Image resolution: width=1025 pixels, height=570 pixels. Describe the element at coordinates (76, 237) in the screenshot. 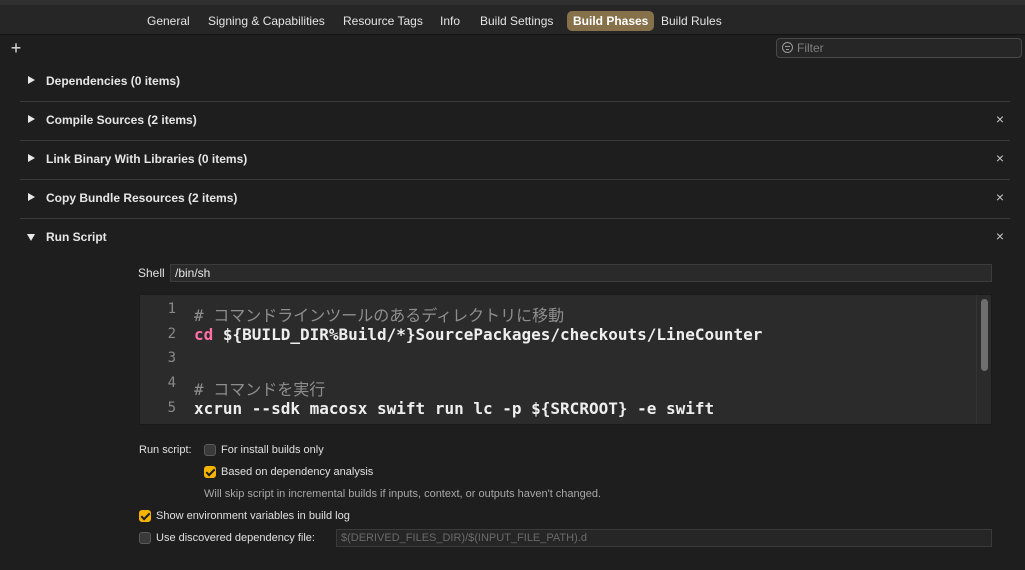

I see `phase-title: Run Script` at that location.